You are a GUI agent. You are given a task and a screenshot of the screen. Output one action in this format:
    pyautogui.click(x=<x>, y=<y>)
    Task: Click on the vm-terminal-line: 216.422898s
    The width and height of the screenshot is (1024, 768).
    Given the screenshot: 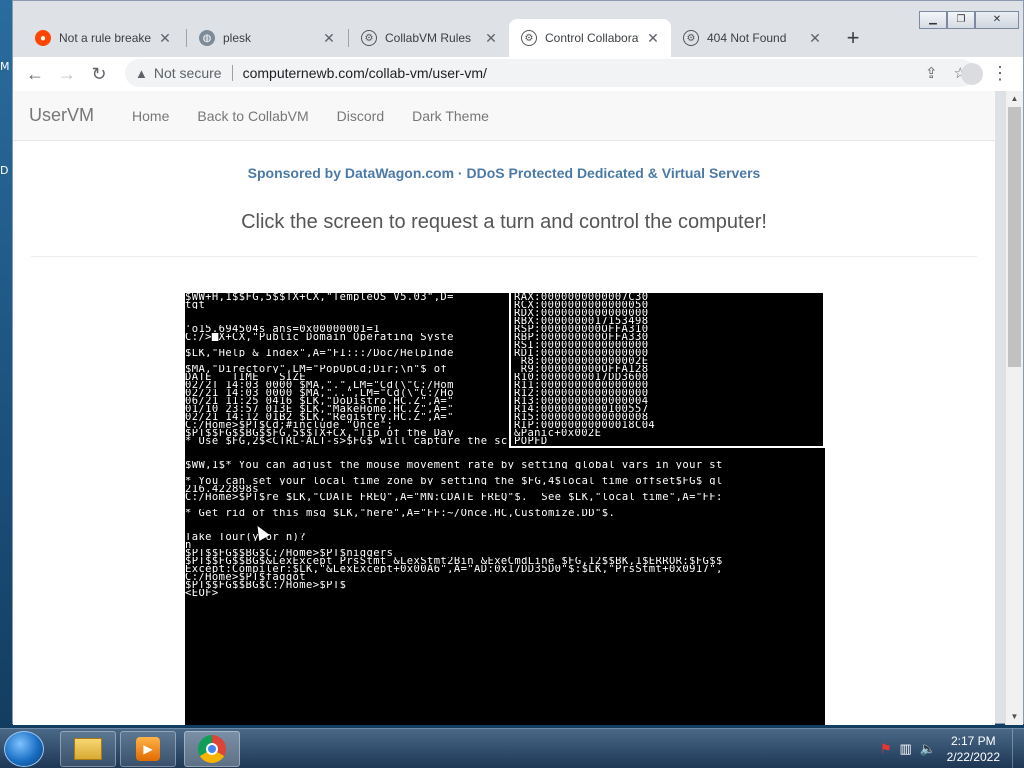 What is the action you would take?
    pyautogui.click(x=222, y=489)
    